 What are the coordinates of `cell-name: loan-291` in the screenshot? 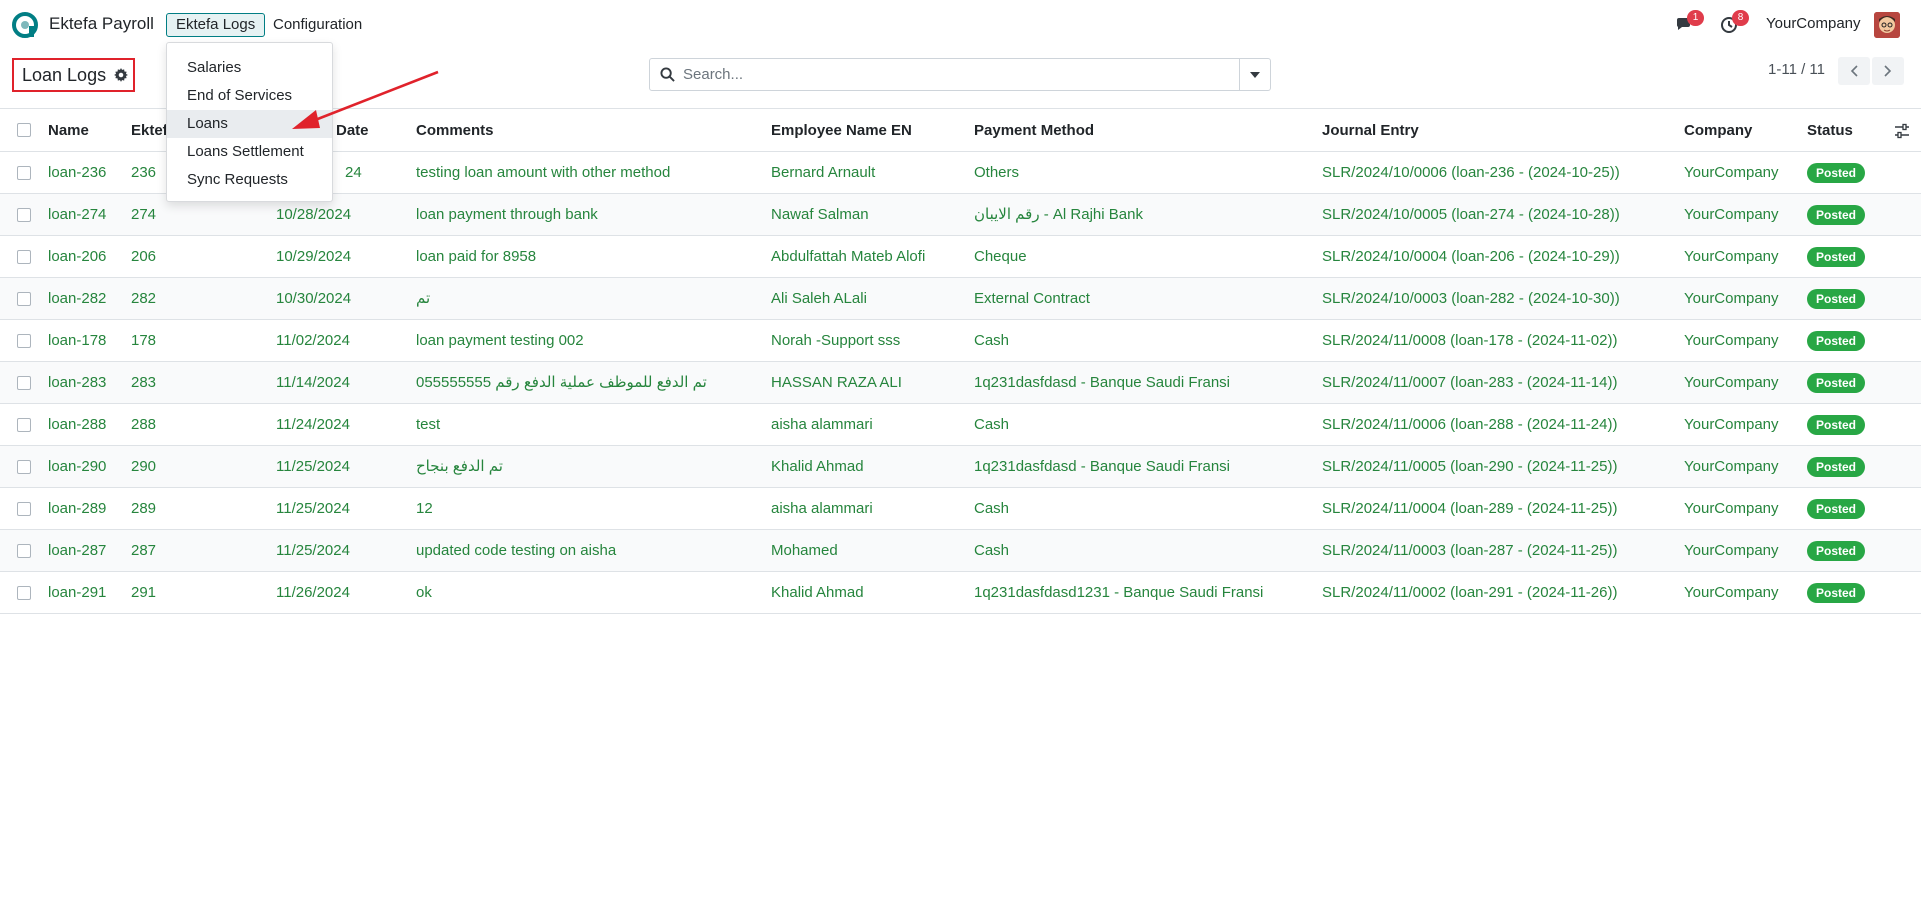 It's located at (77, 593).